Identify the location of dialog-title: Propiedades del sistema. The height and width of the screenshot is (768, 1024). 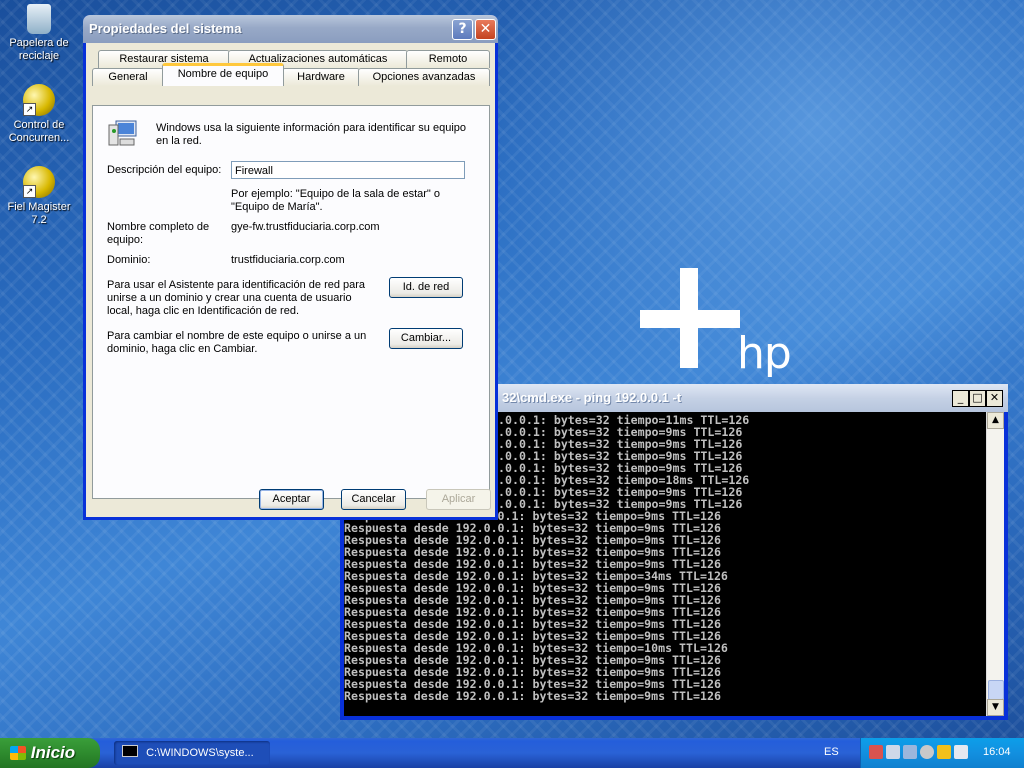
(165, 28).